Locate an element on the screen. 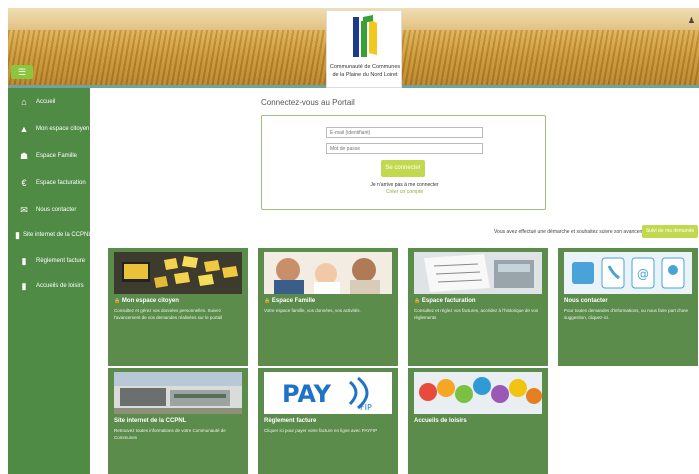  login-title: Connectez-vous au Portail is located at coordinates (308, 102).